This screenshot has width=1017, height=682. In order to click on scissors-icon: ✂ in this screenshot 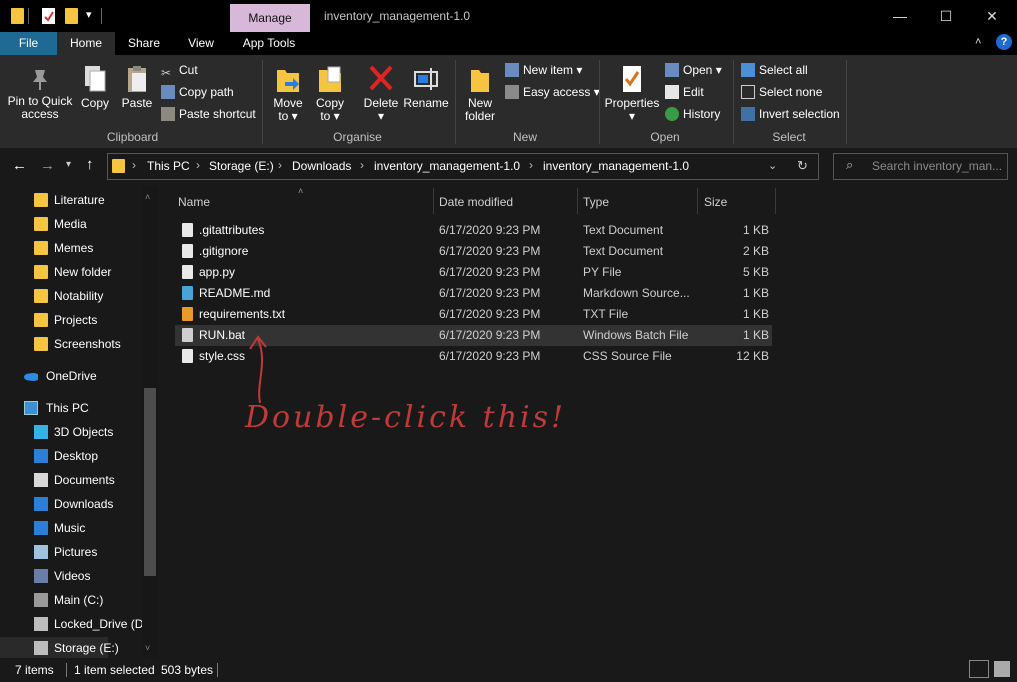, I will do `click(166, 73)`.